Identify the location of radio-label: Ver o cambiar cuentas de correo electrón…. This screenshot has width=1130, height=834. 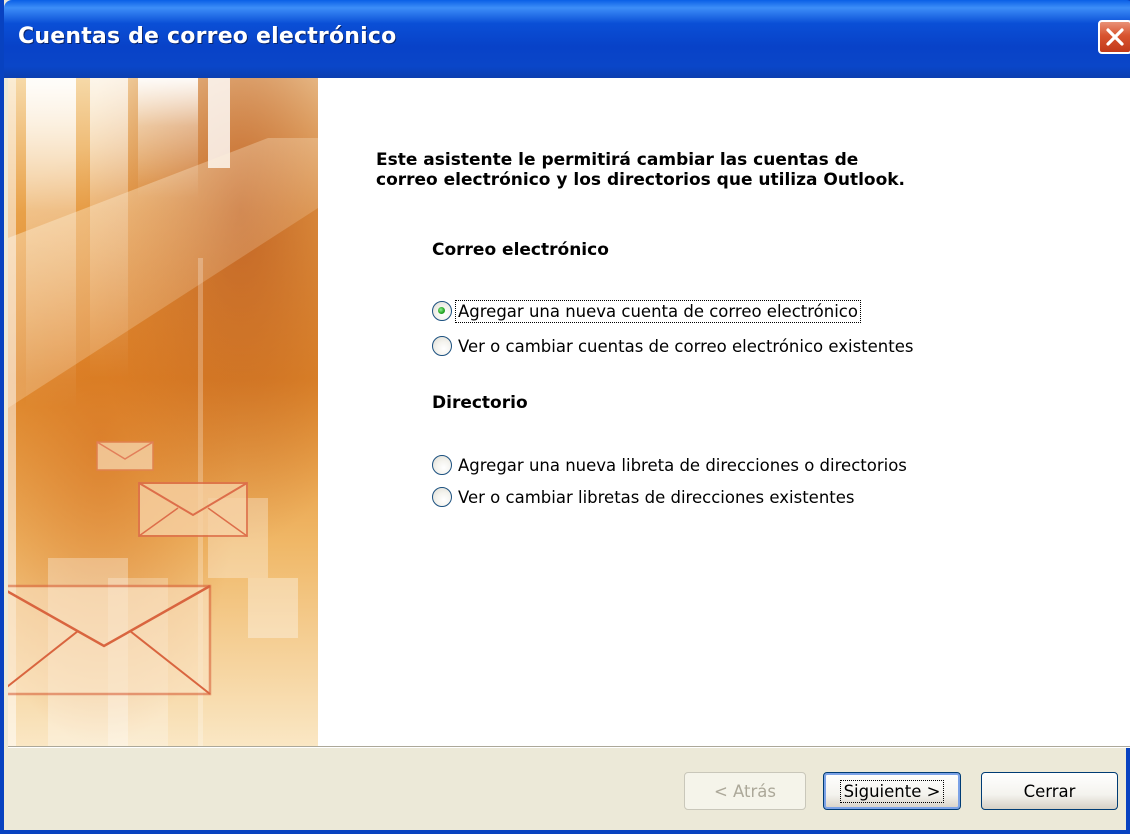
(686, 346).